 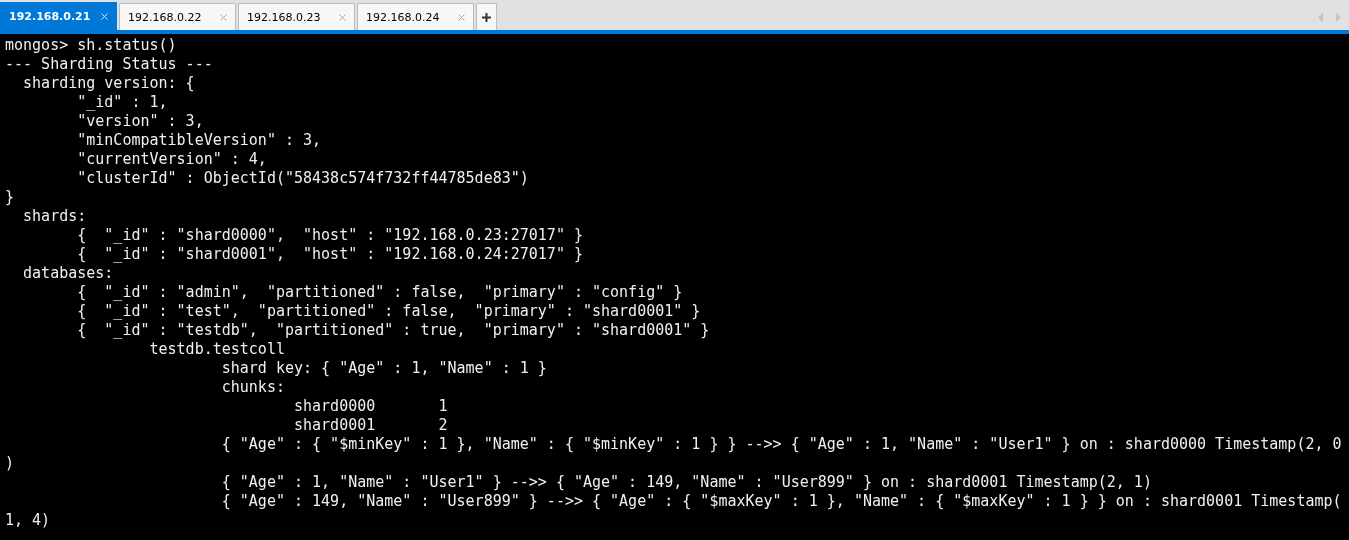 I want to click on terminal-line: "clusterId" : ObjectId("58438c574f732ff44785de83"), so click(x=302, y=178).